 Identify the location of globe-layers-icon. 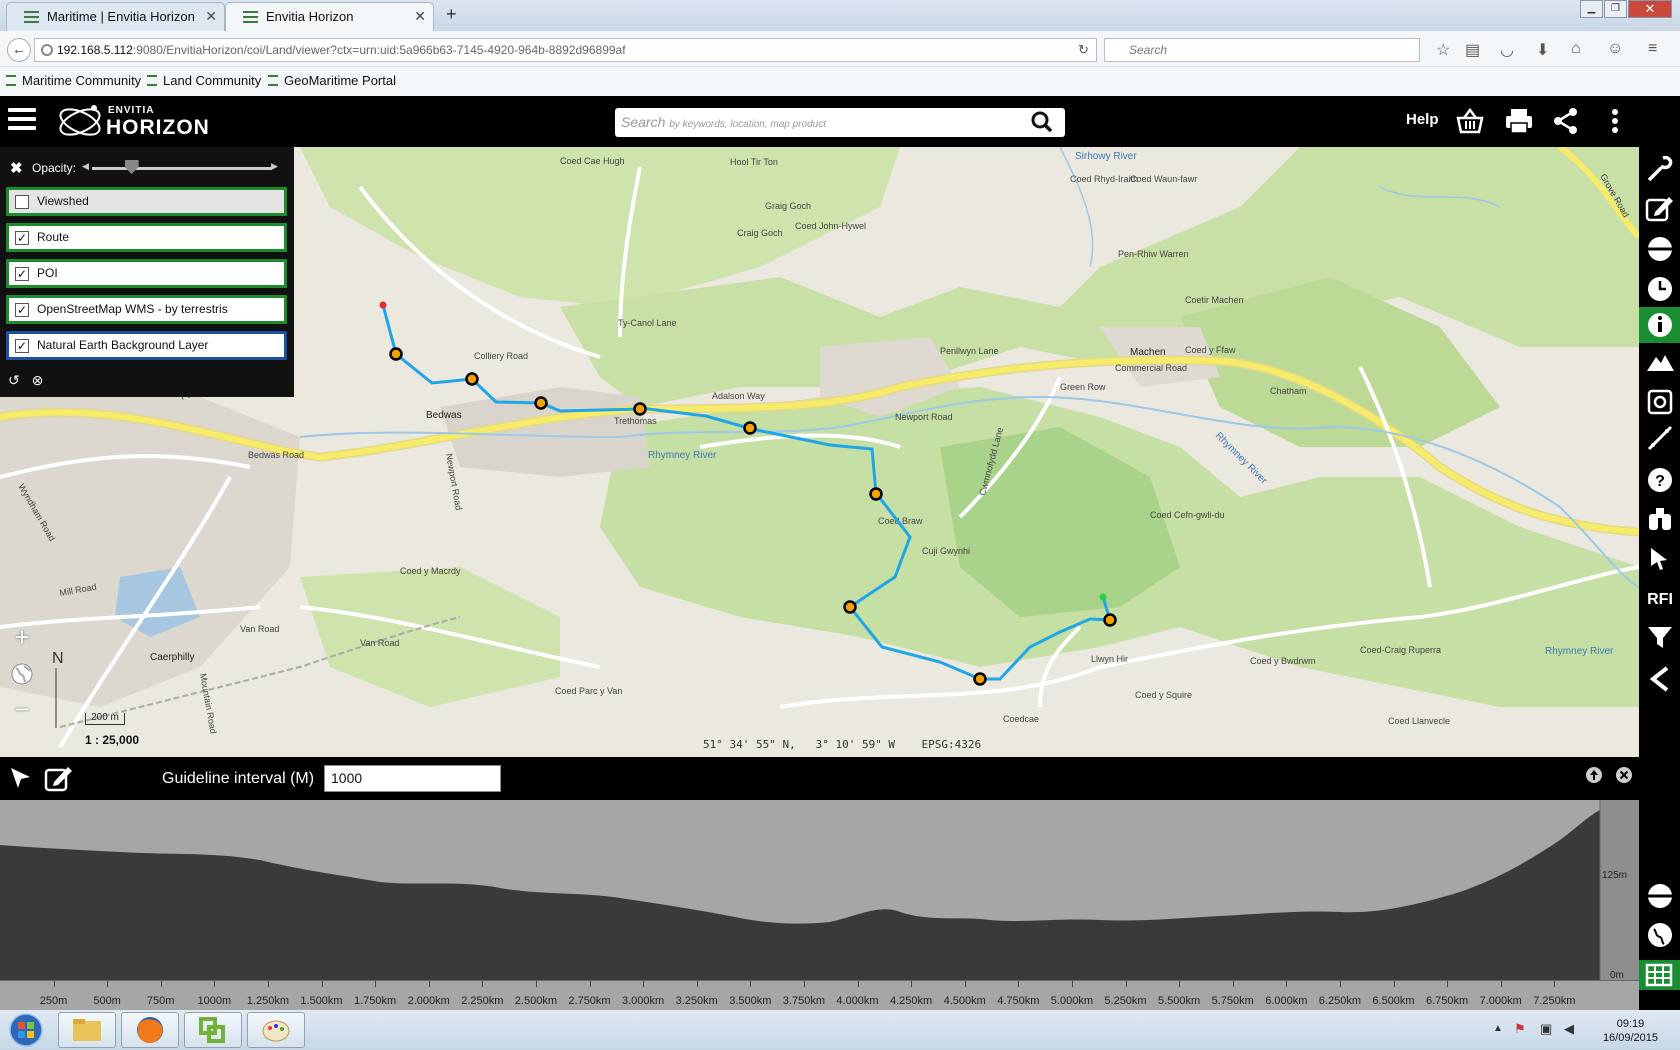
(1660, 249).